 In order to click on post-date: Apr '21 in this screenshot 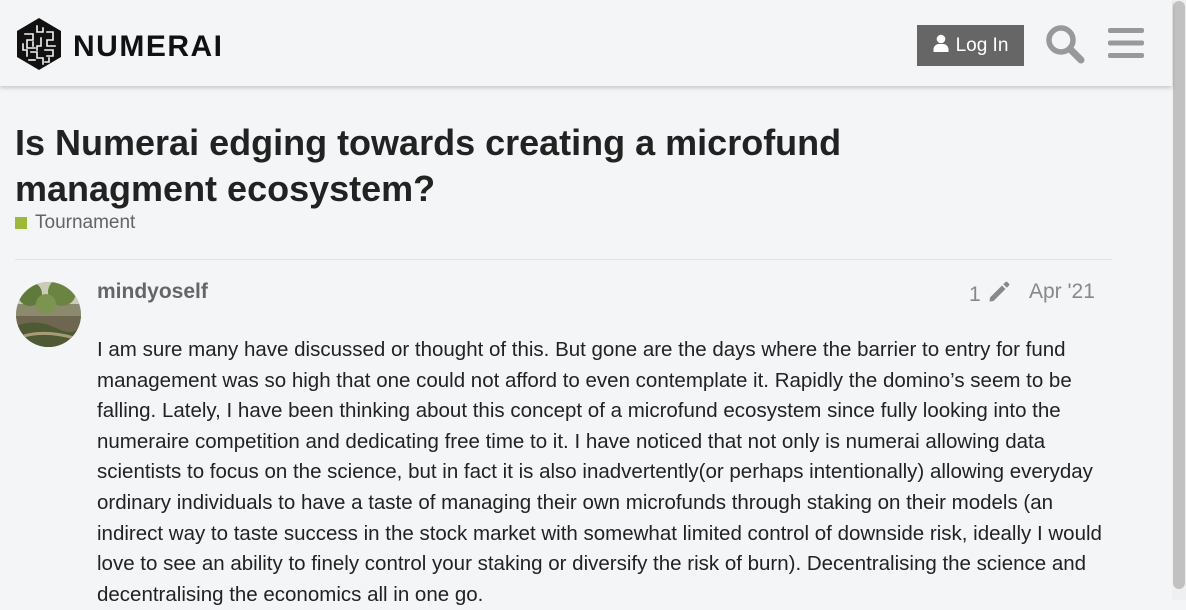, I will do `click(1062, 292)`.